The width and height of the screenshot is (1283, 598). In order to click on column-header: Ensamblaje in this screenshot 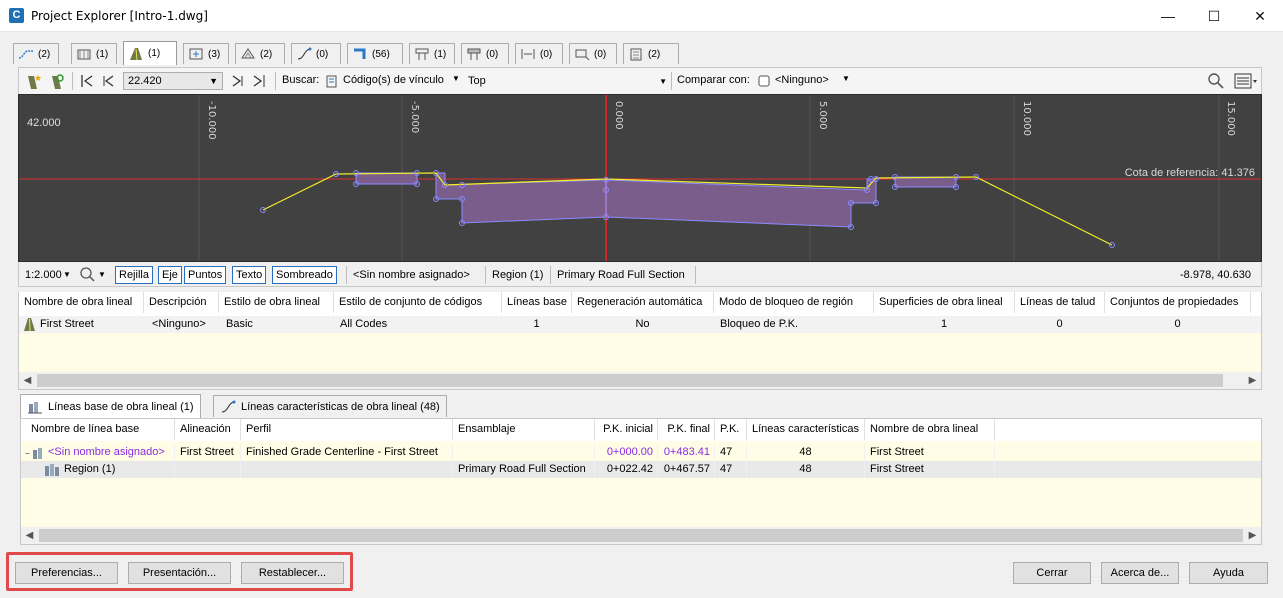, I will do `click(524, 429)`.